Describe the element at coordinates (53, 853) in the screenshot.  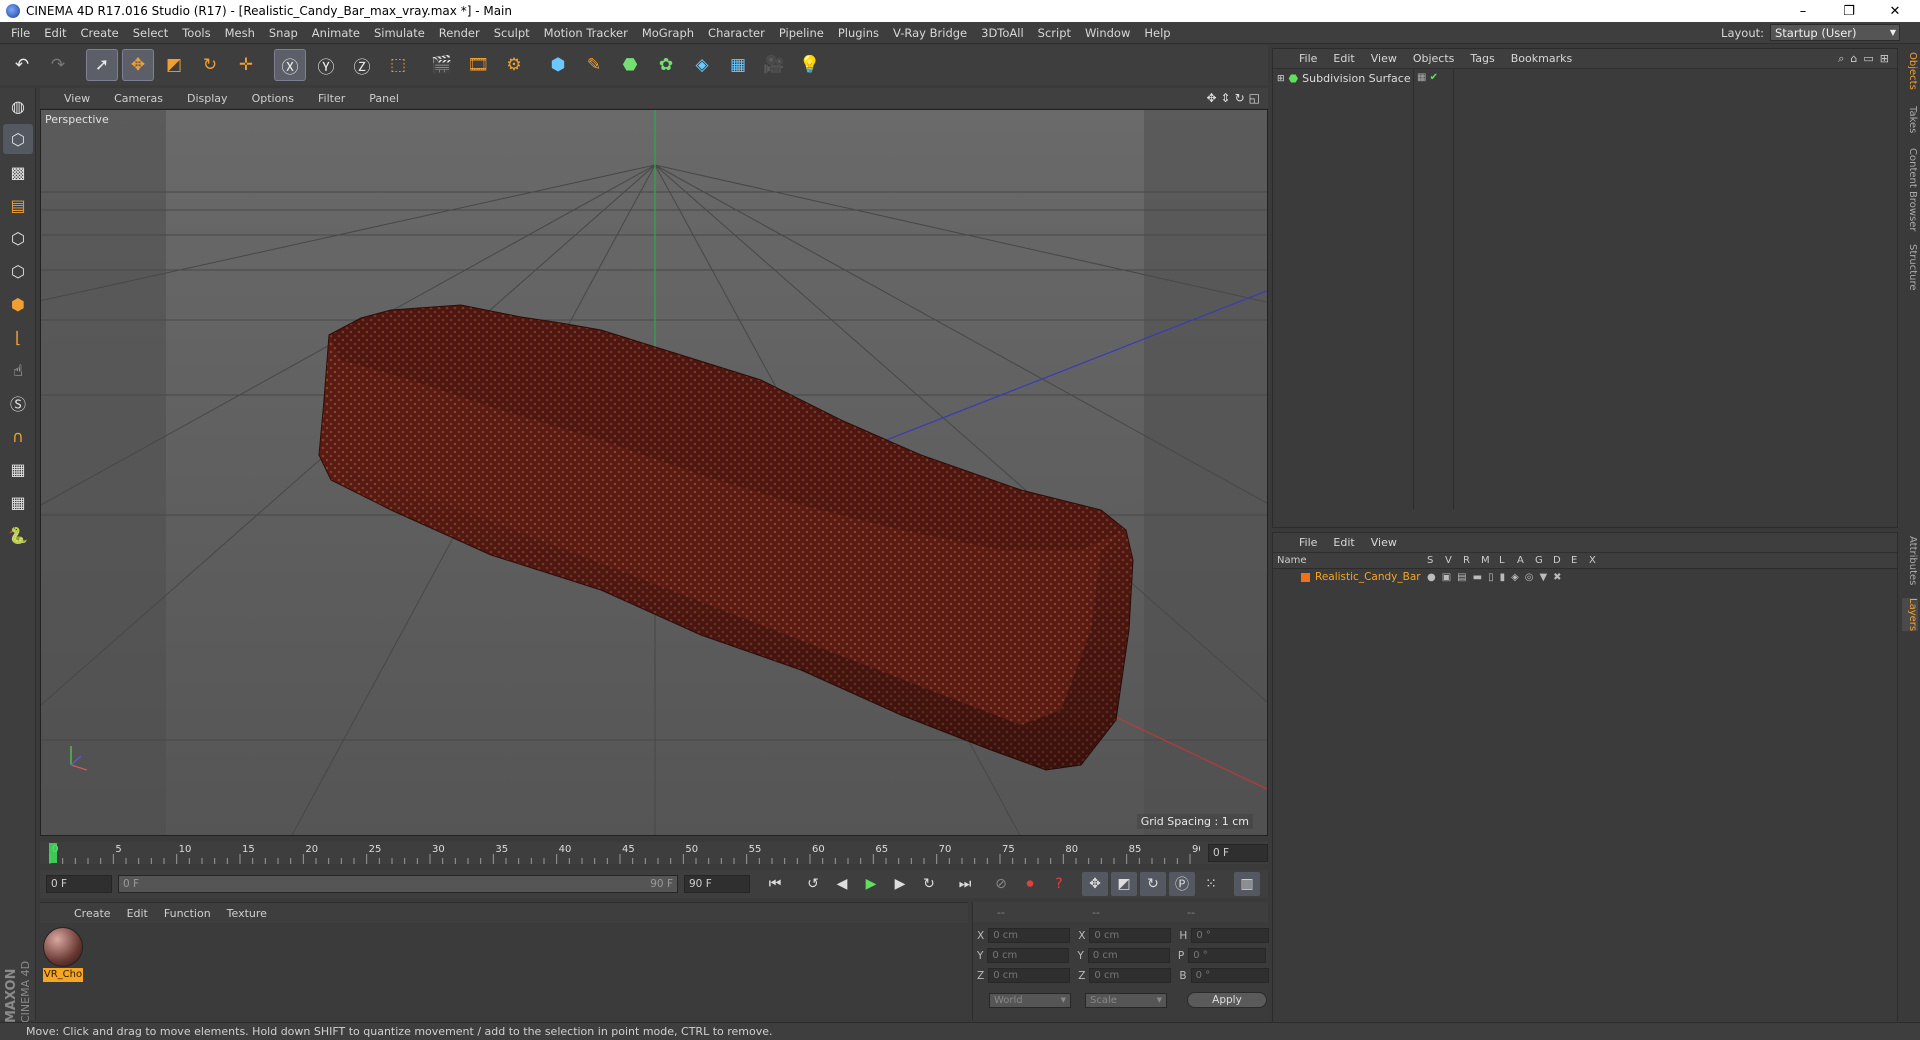
I see `playhead` at that location.